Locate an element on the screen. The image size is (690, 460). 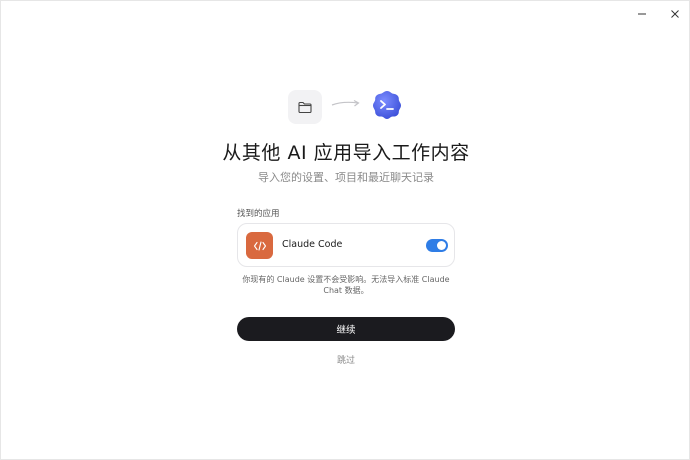
skip-link: 跳过 is located at coordinates (345, 359).